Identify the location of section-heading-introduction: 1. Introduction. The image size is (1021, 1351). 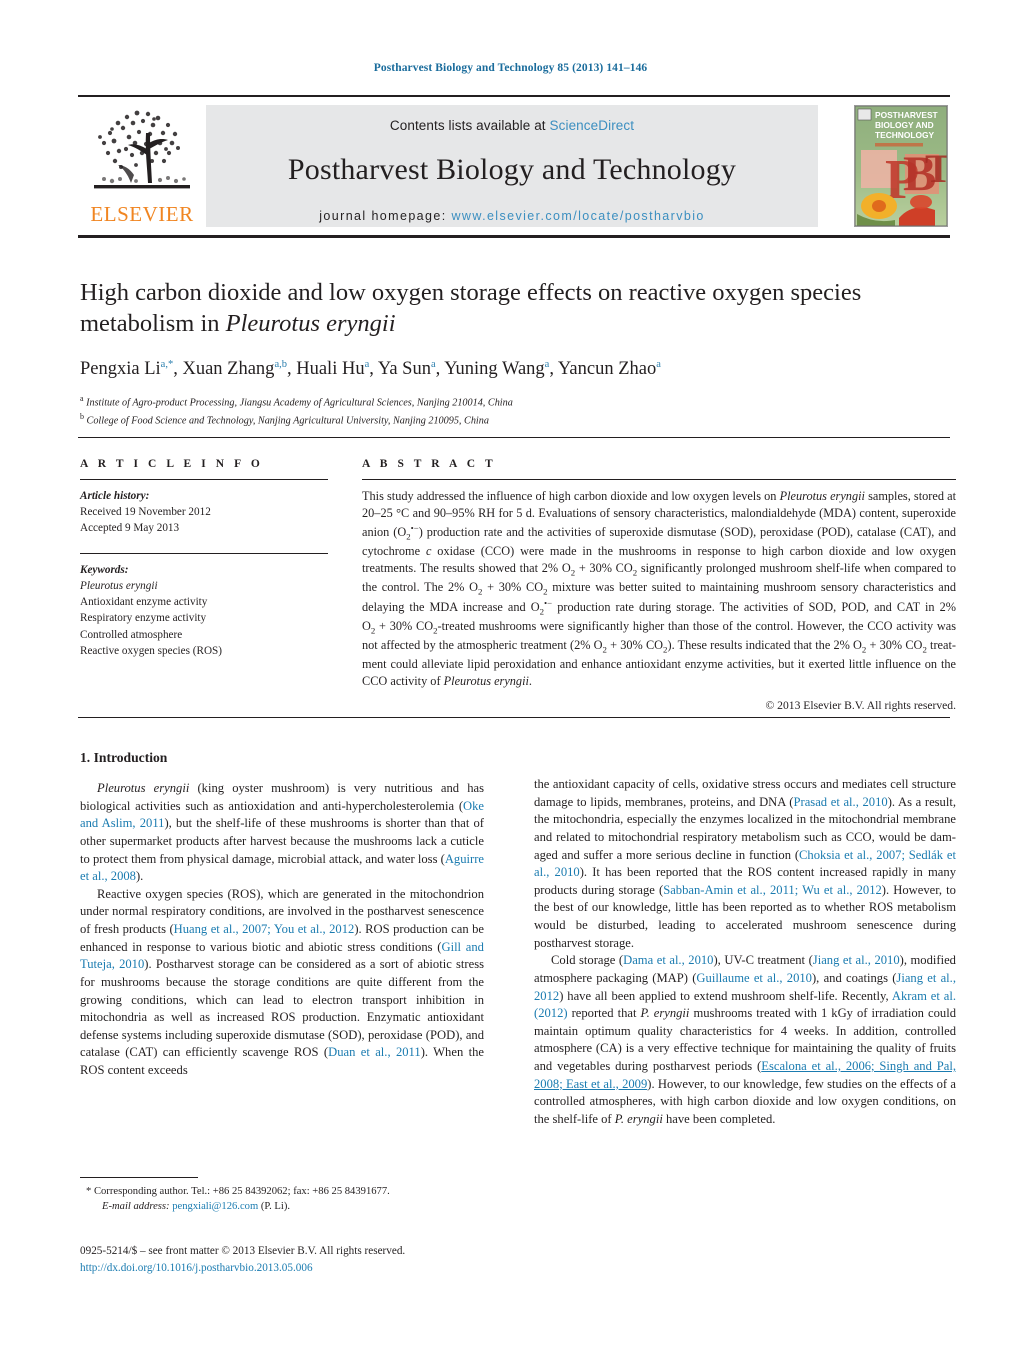
(124, 757).